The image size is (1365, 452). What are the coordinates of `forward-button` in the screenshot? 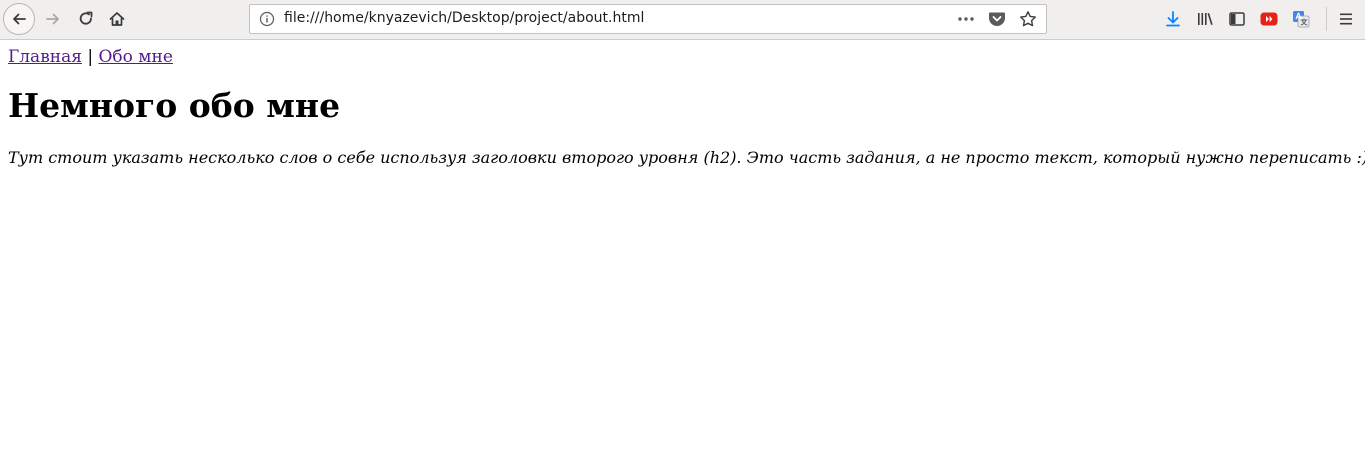 It's located at (53, 19).